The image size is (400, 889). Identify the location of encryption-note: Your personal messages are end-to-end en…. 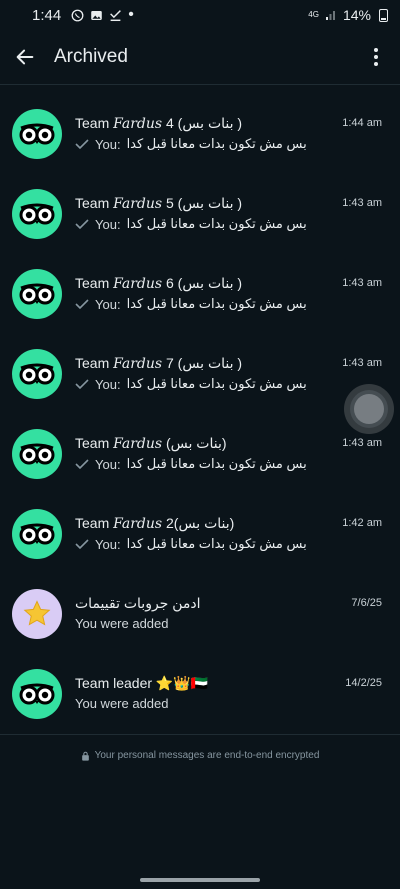
(200, 755).